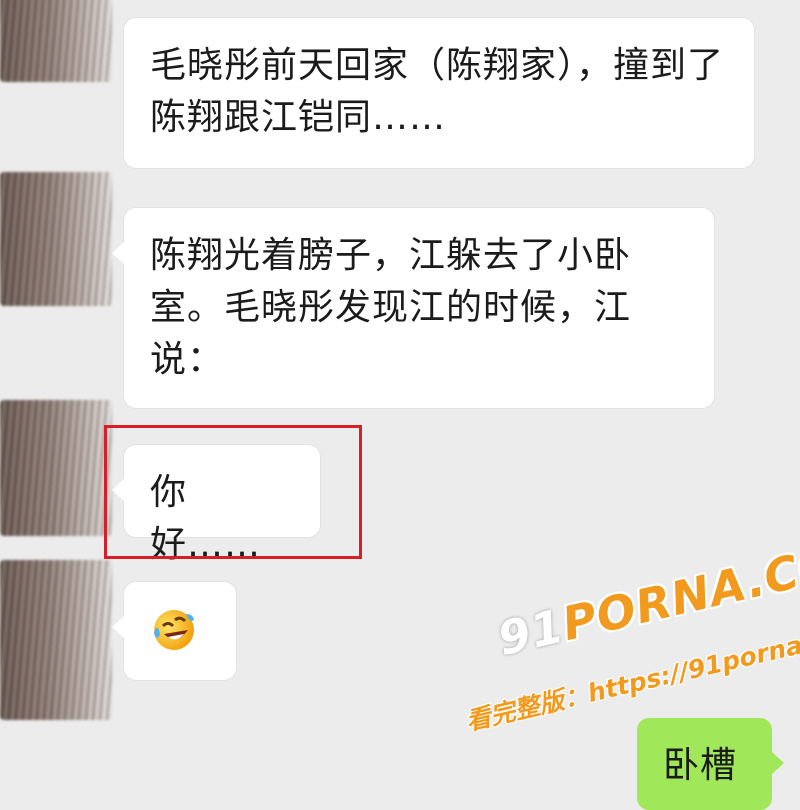 This screenshot has width=800, height=810. I want to click on outgoing-message-bubble: 卧槽, so click(710, 764).